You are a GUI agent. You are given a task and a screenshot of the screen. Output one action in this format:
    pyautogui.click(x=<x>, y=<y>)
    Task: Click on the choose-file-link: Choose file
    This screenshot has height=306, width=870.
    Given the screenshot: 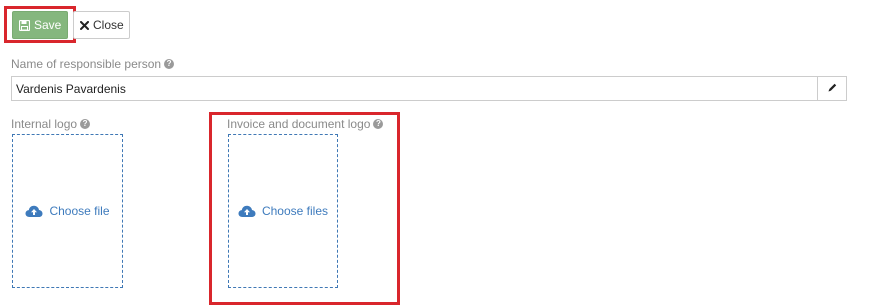 What is the action you would take?
    pyautogui.click(x=79, y=211)
    